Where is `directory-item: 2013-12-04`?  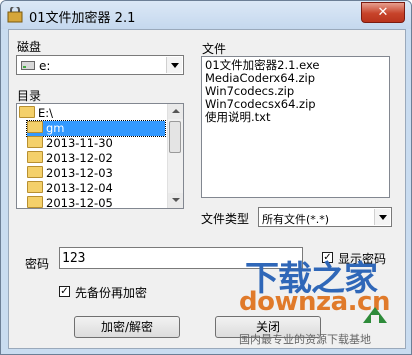 directory-item: 2013-12-04 is located at coordinates (70, 188).